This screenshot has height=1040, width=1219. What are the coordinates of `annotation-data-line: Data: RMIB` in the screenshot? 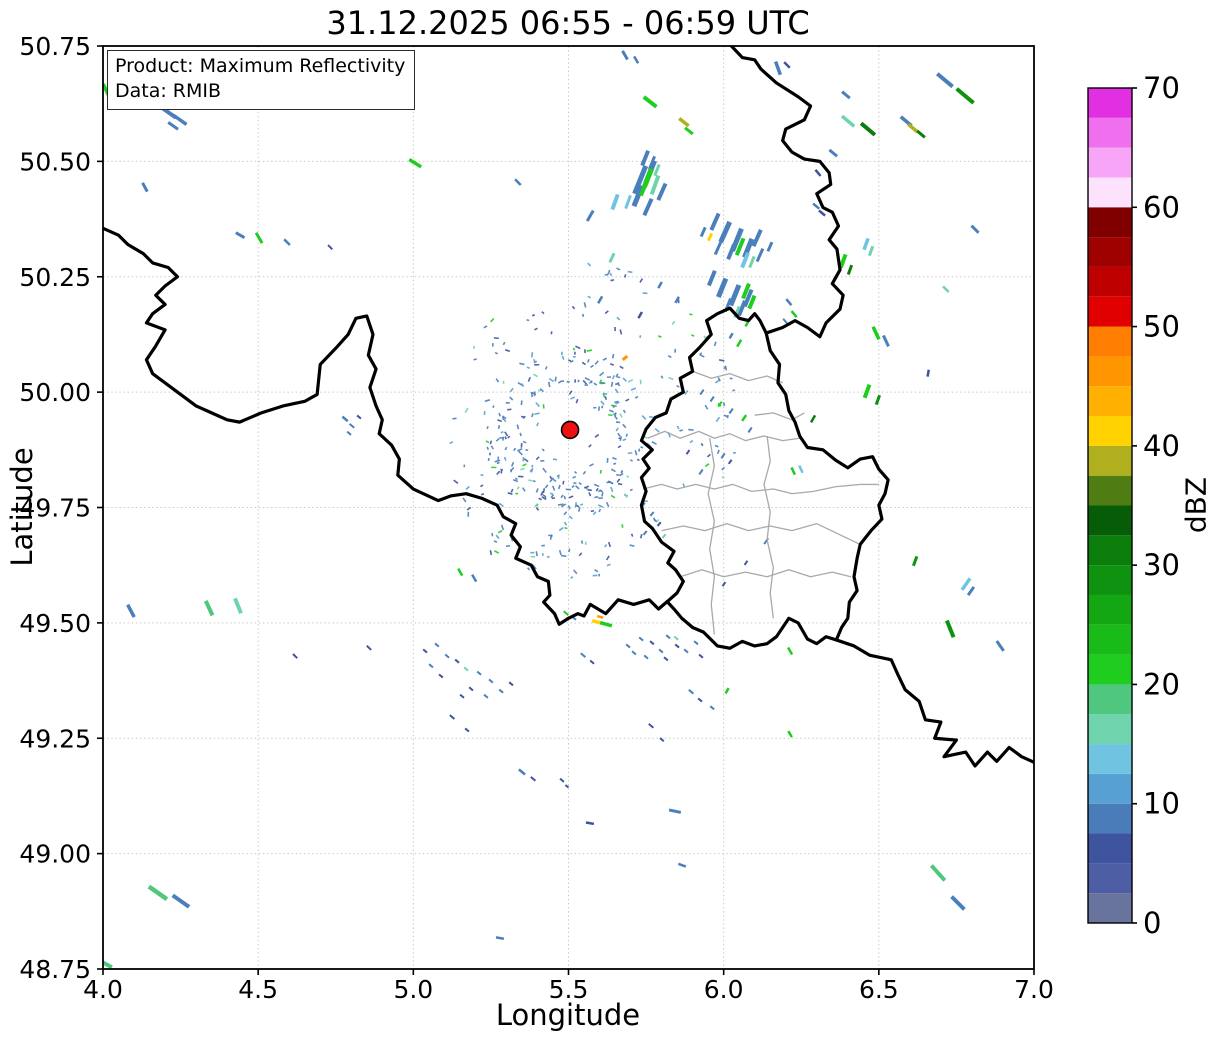 It's located at (168, 91).